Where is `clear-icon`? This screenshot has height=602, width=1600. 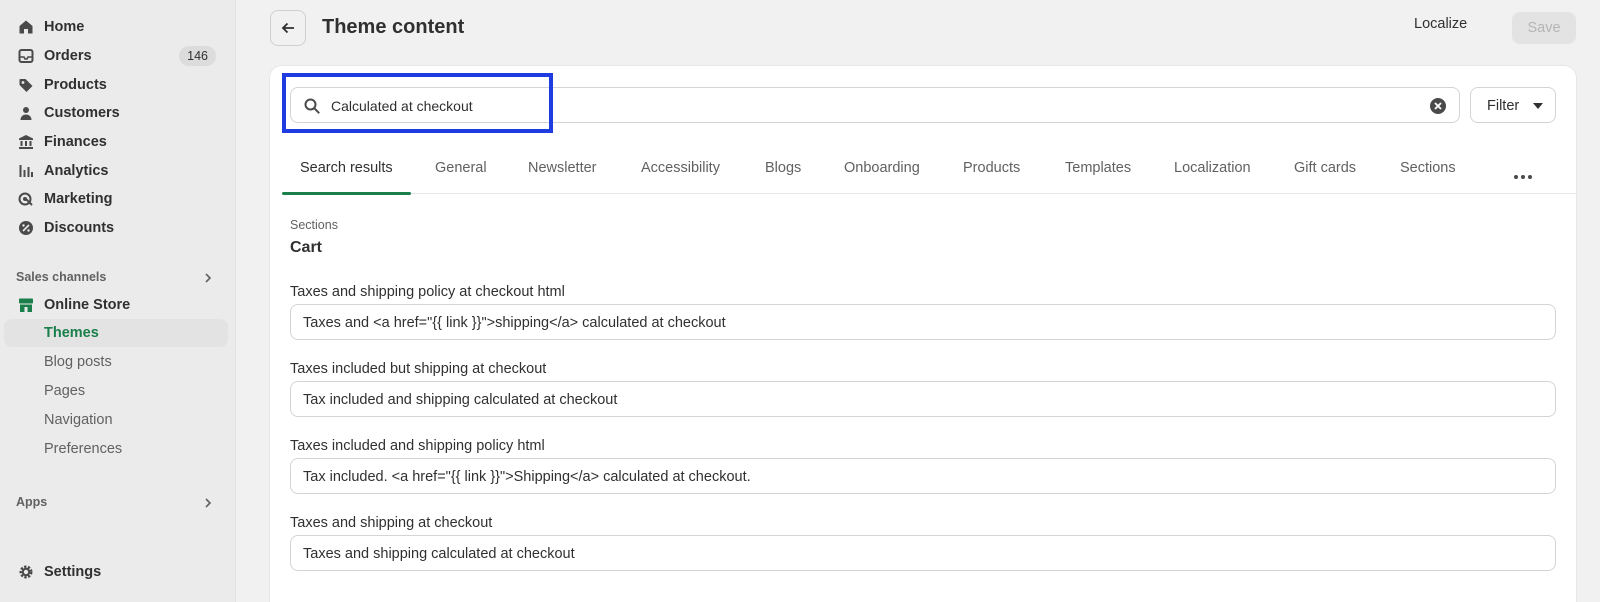
clear-icon is located at coordinates (1438, 106).